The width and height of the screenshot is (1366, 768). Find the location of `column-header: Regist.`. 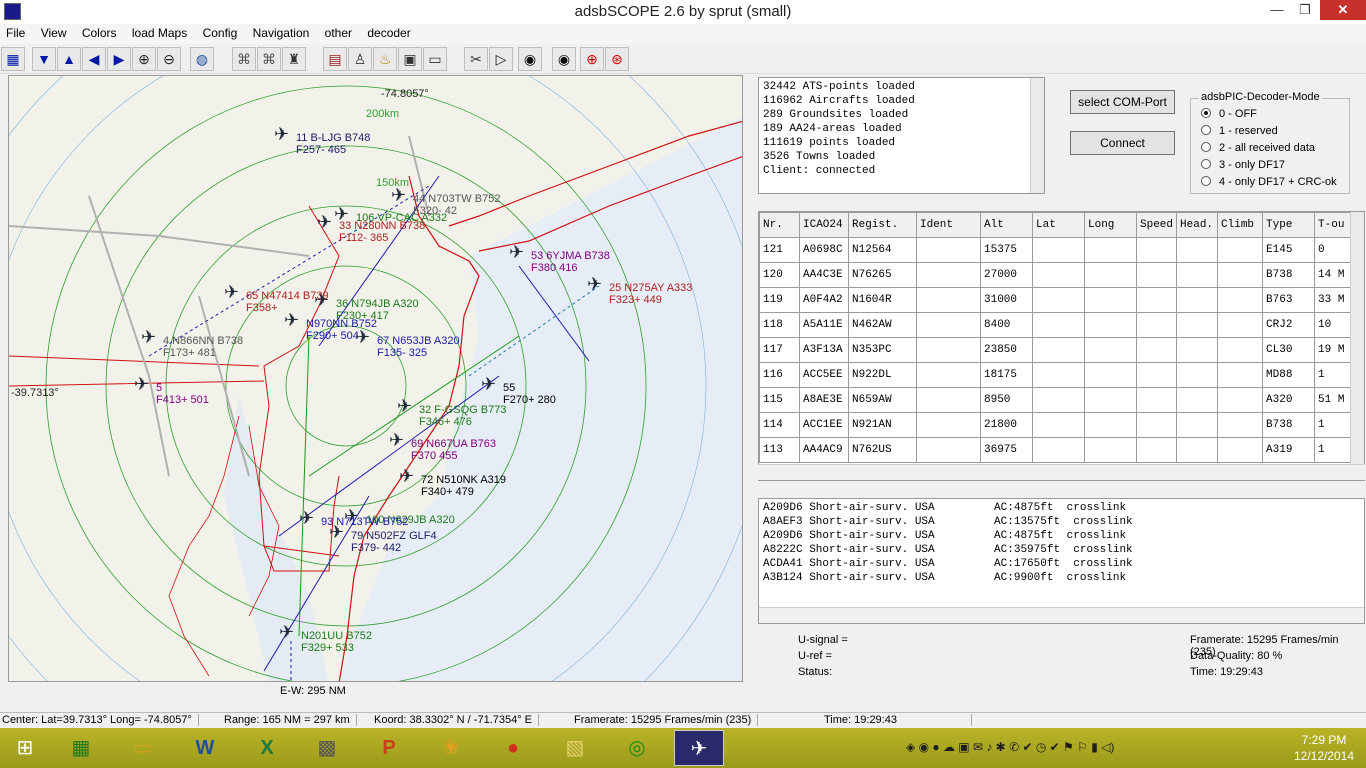

column-header: Regist. is located at coordinates (882, 225).